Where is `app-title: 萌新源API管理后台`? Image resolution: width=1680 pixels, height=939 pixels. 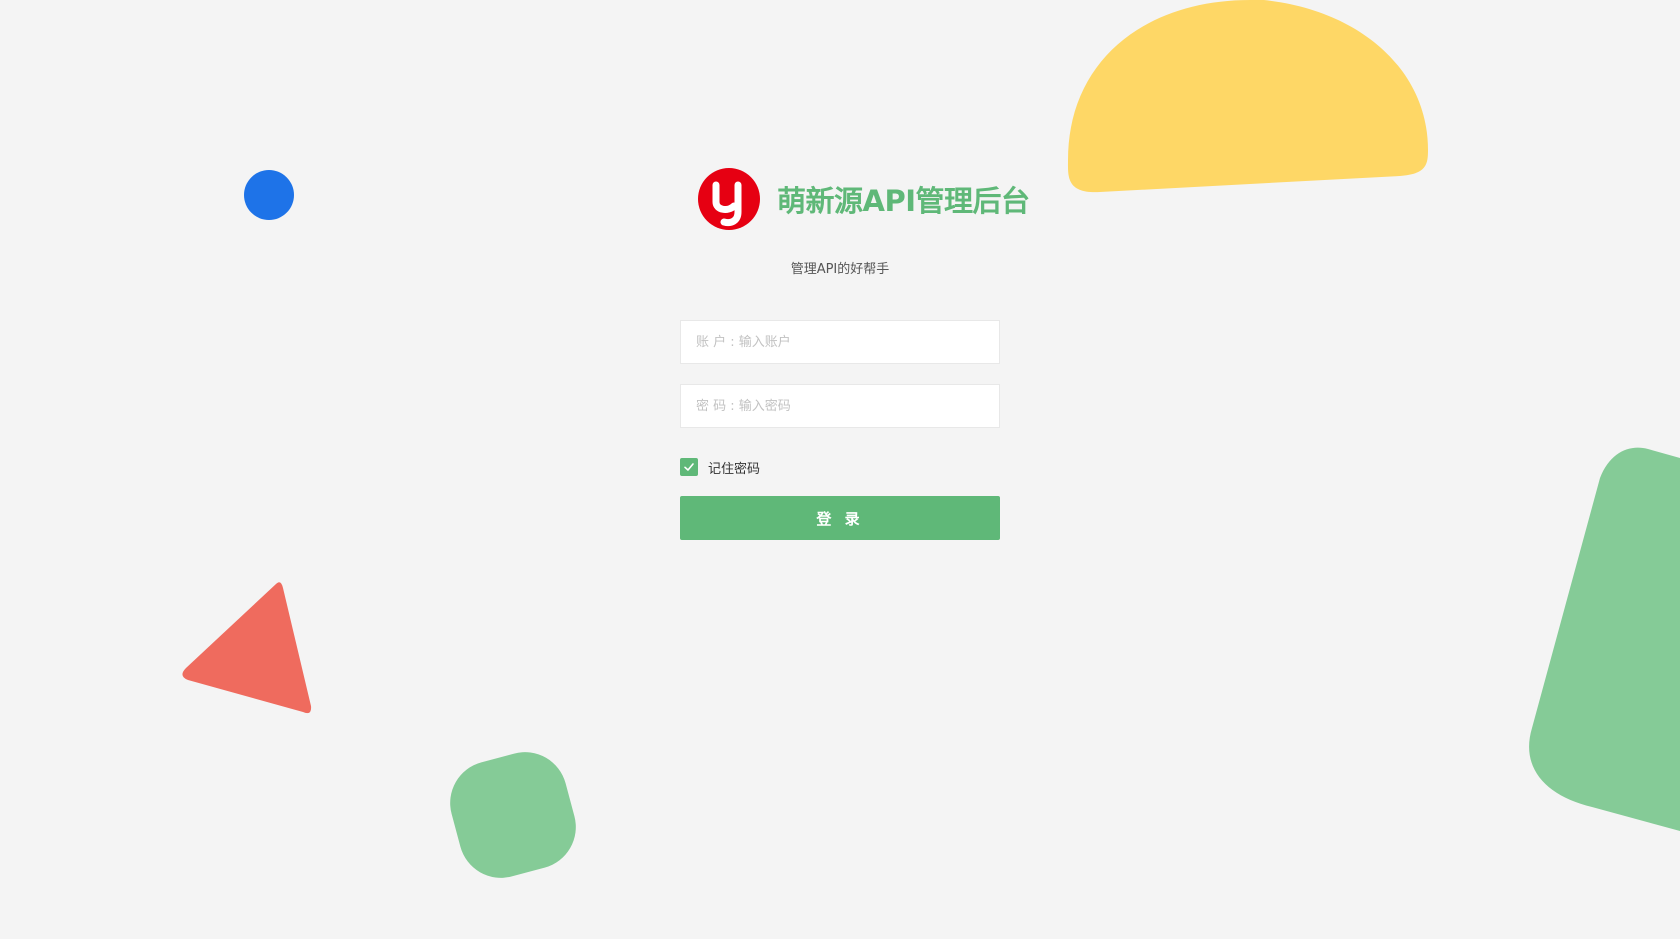
app-title: 萌新源API管理后台 is located at coordinates (903, 201).